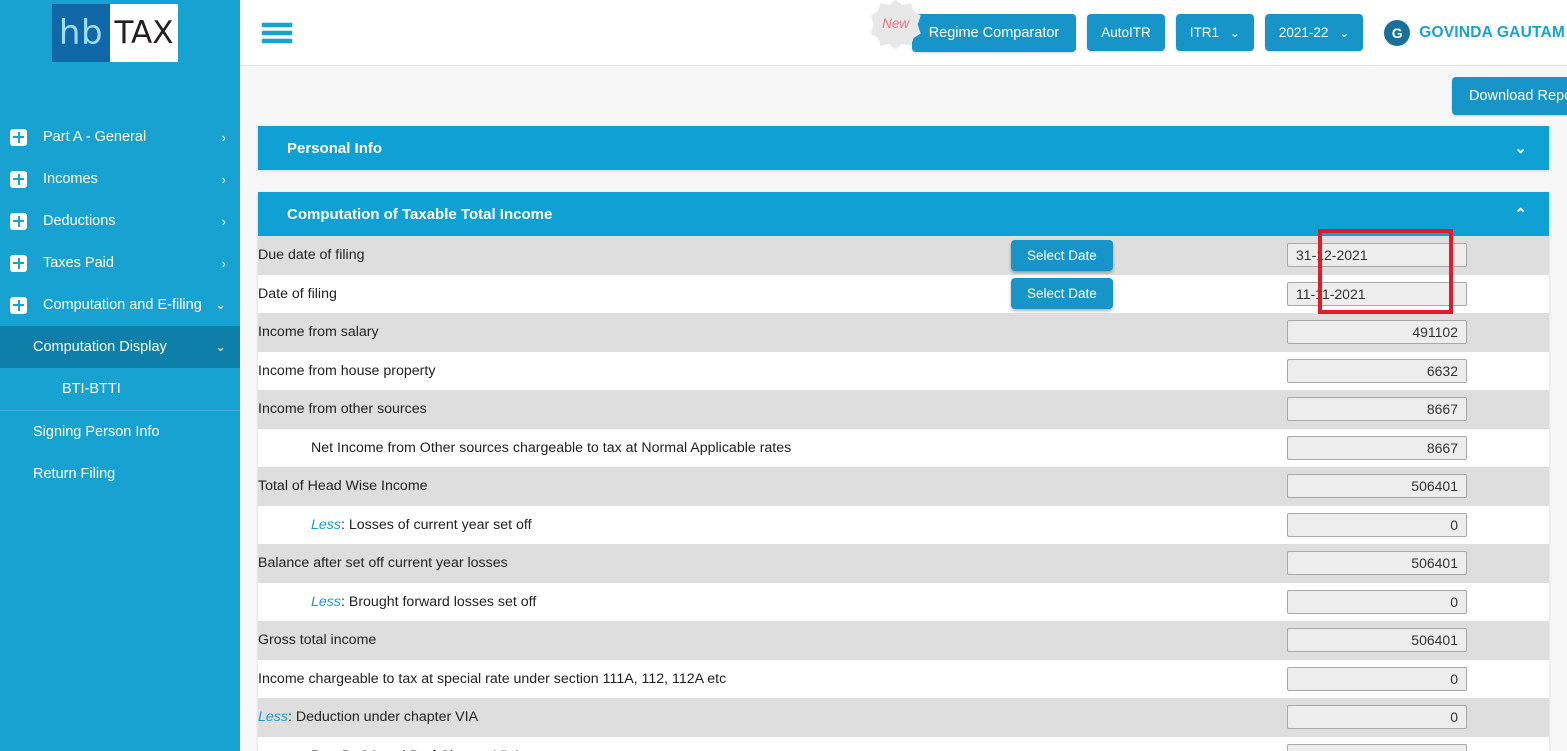 This screenshot has width=1567, height=751. Describe the element at coordinates (96, 431) in the screenshot. I see `sidebar-item-label: Signing Person Info` at that location.